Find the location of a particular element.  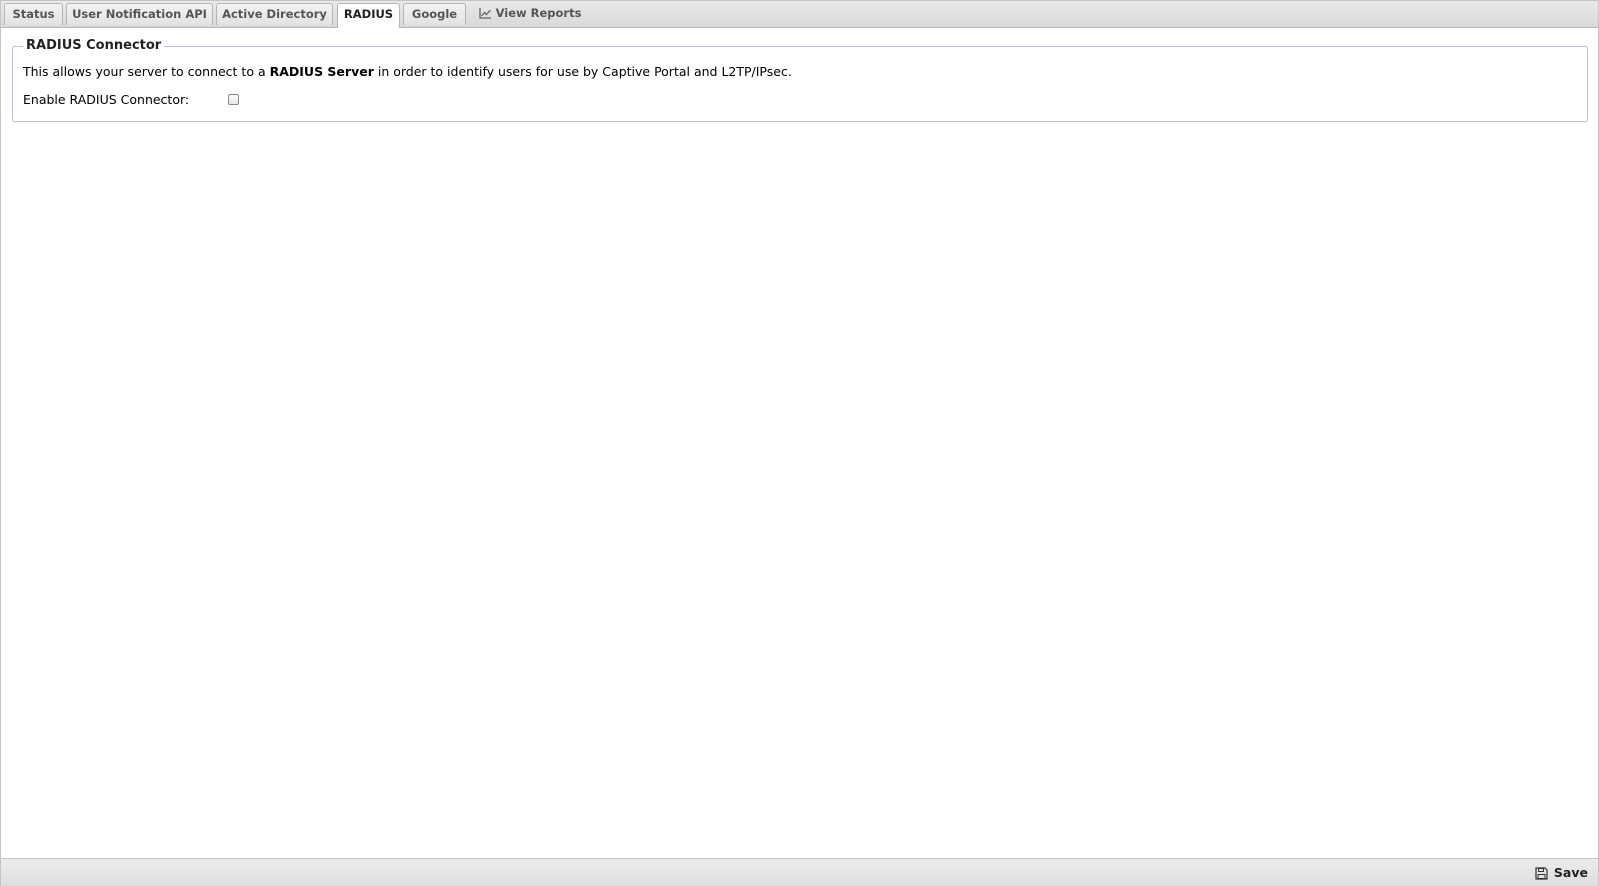

tab-view-reports: View Reports is located at coordinates (530, 14).